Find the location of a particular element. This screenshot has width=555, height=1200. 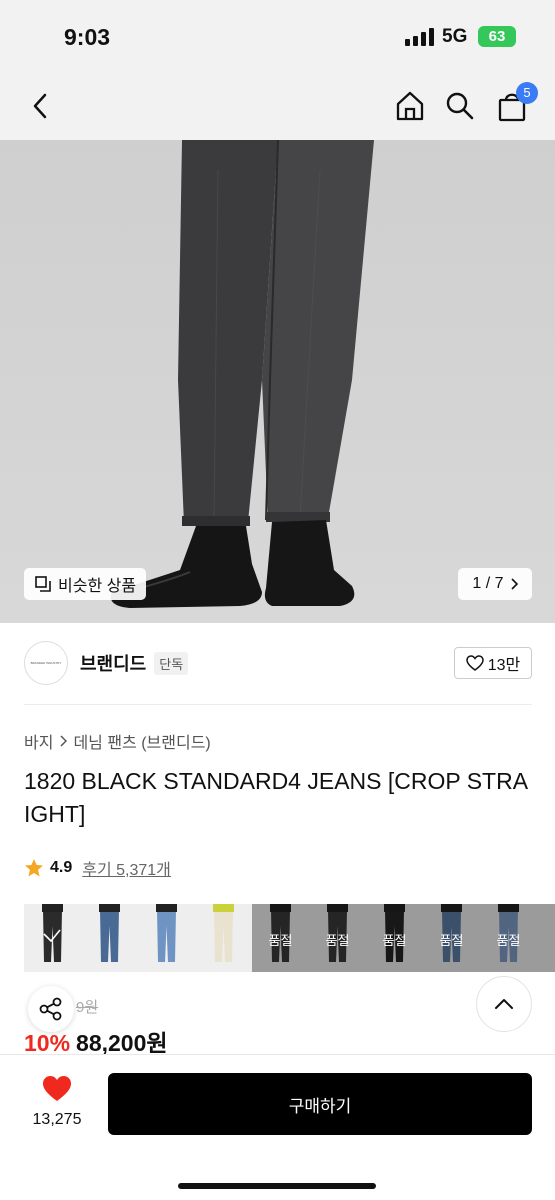

color-variant-thumb: 품 is located at coordinates (546, 938).